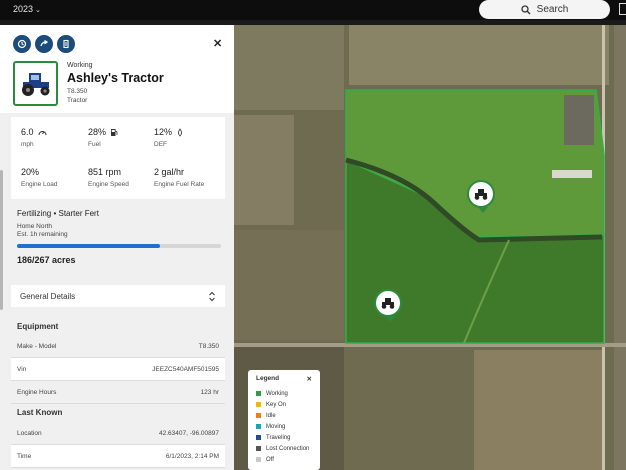  Describe the element at coordinates (42, 234) in the screenshot. I see `task-remaining: Est. 1h remaining` at that location.